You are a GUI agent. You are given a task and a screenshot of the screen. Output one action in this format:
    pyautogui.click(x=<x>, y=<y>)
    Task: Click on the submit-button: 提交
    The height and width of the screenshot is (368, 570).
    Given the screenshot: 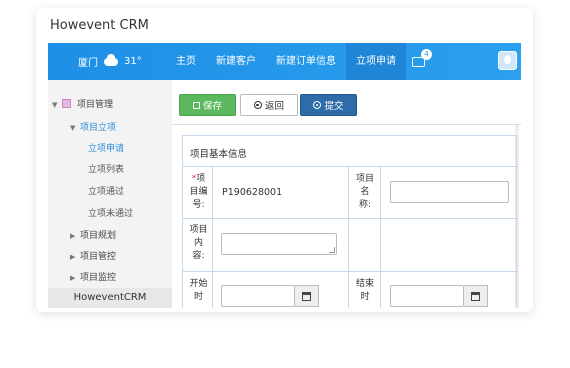 What is the action you would take?
    pyautogui.click(x=328, y=105)
    